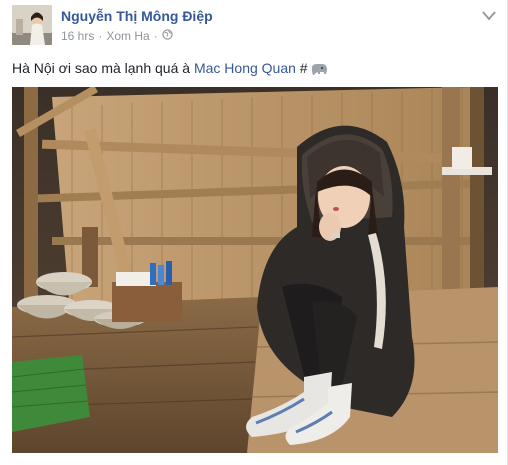 This screenshot has width=508, height=465. Describe the element at coordinates (489, 16) in the screenshot. I see `chevron-down-icon` at that location.